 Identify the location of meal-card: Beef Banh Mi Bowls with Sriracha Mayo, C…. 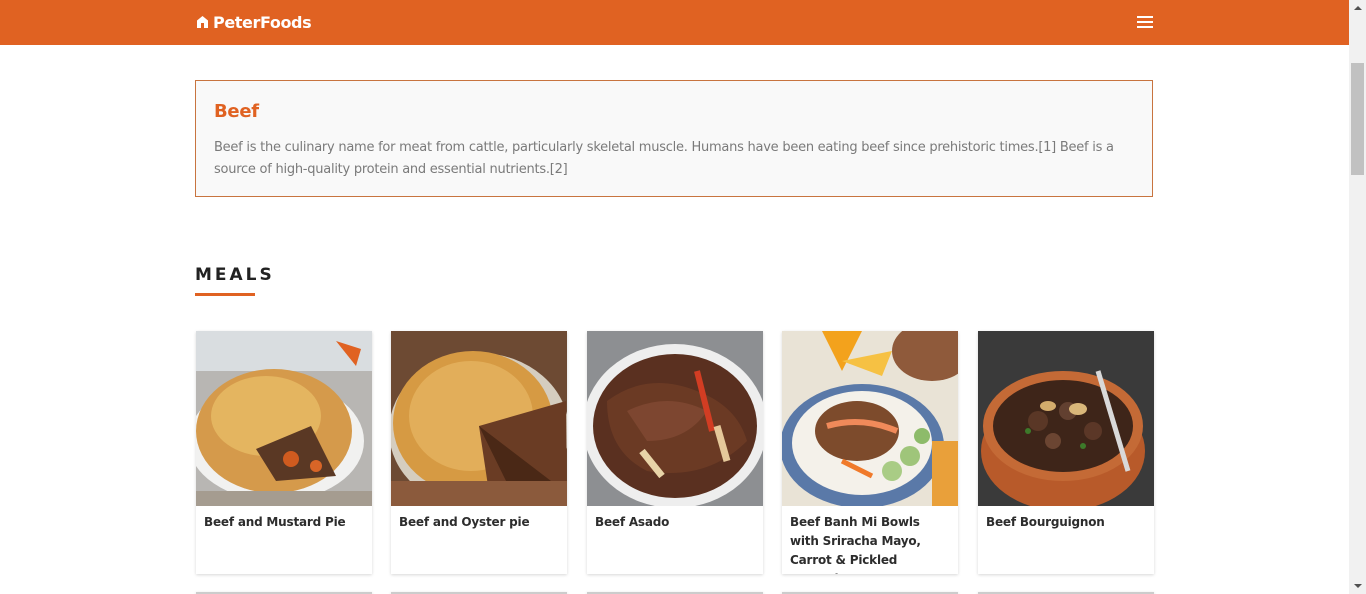
(870, 452).